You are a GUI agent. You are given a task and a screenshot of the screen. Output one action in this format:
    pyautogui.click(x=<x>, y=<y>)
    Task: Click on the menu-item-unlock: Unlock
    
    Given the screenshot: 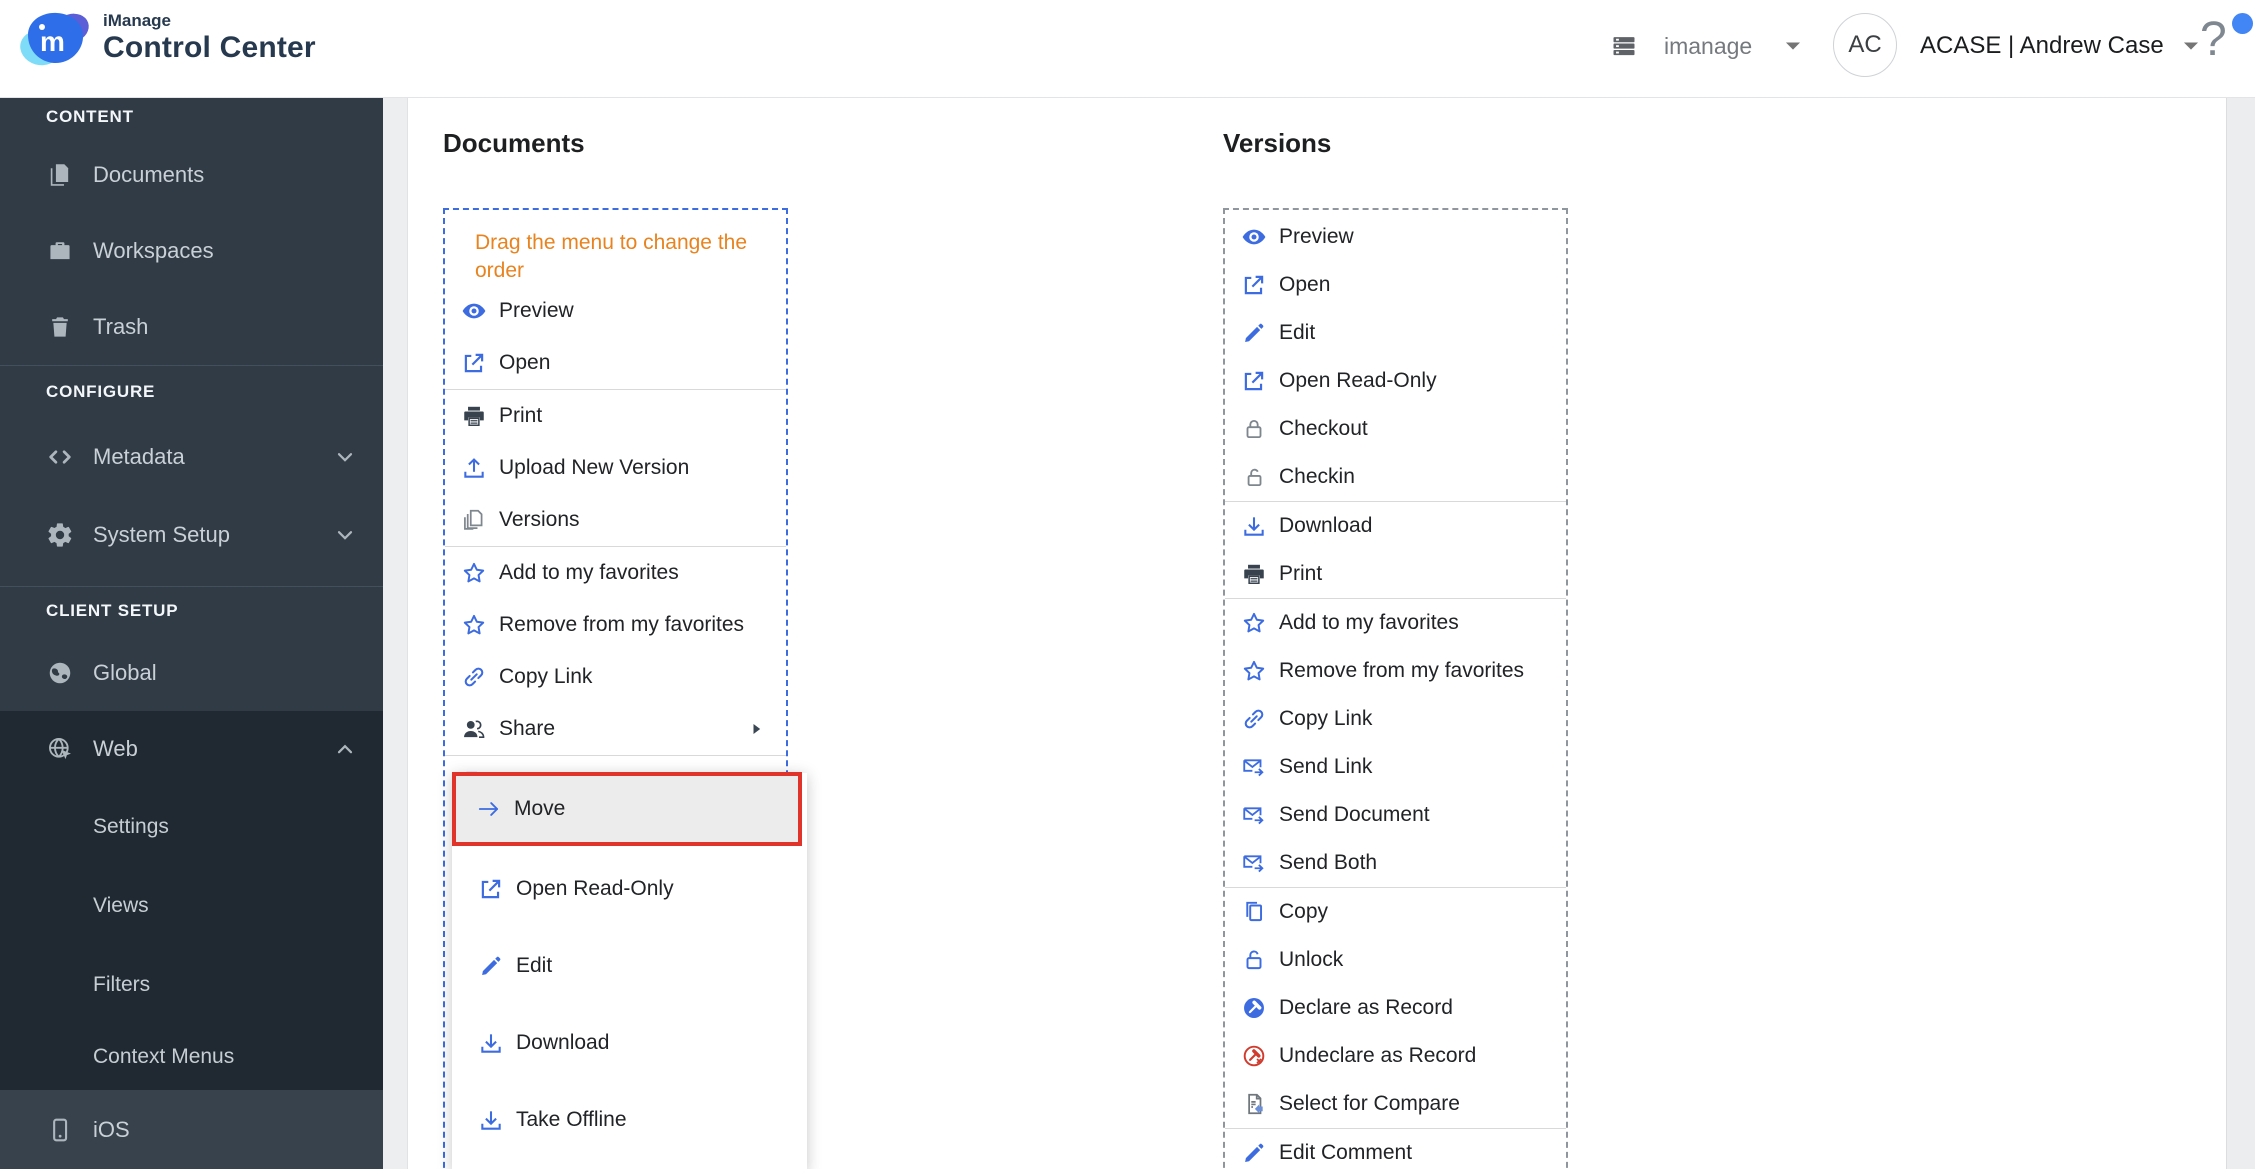 What is the action you would take?
    pyautogui.click(x=1395, y=960)
    